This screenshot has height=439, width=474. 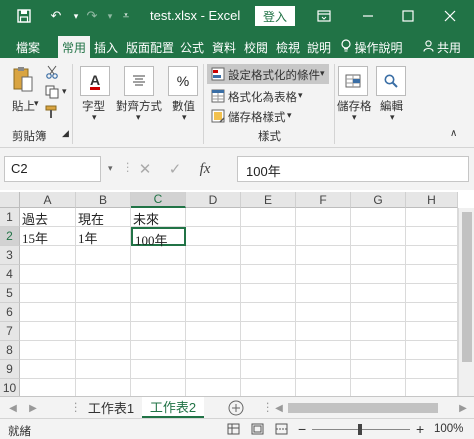 I want to click on cell-f10, so click(x=323, y=387).